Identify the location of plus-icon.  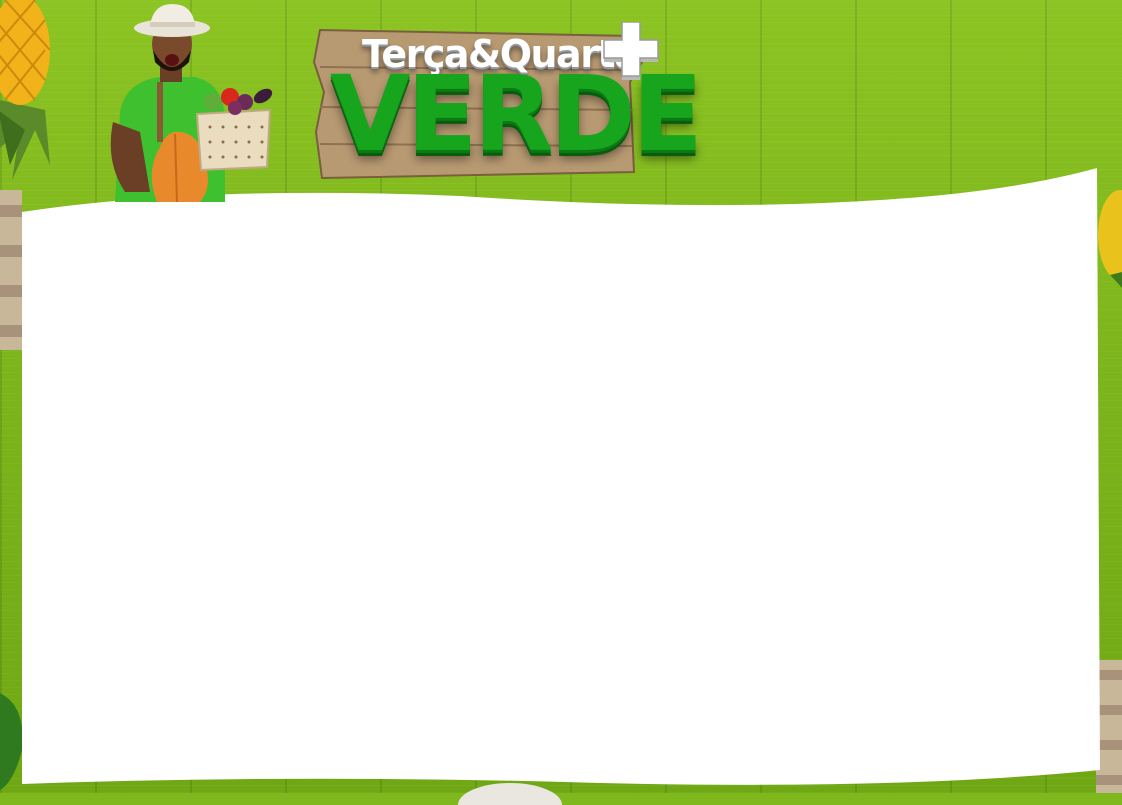
(631, 51).